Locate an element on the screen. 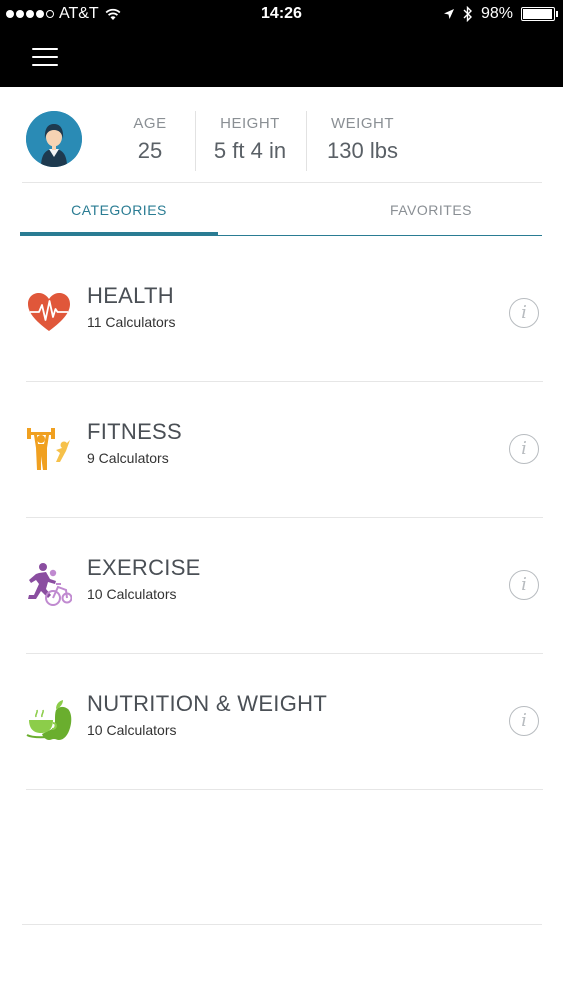  category-count: 9 Calculators is located at coordinates (128, 458).